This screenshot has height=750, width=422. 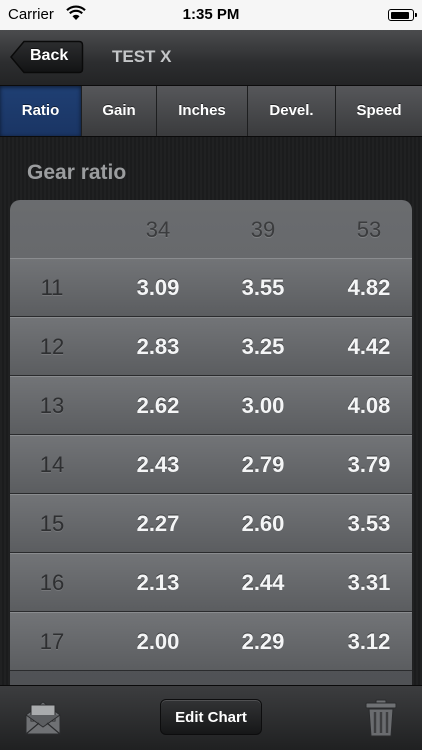 What do you see at coordinates (77, 172) in the screenshot?
I see `section-title: Gear ratio` at bounding box center [77, 172].